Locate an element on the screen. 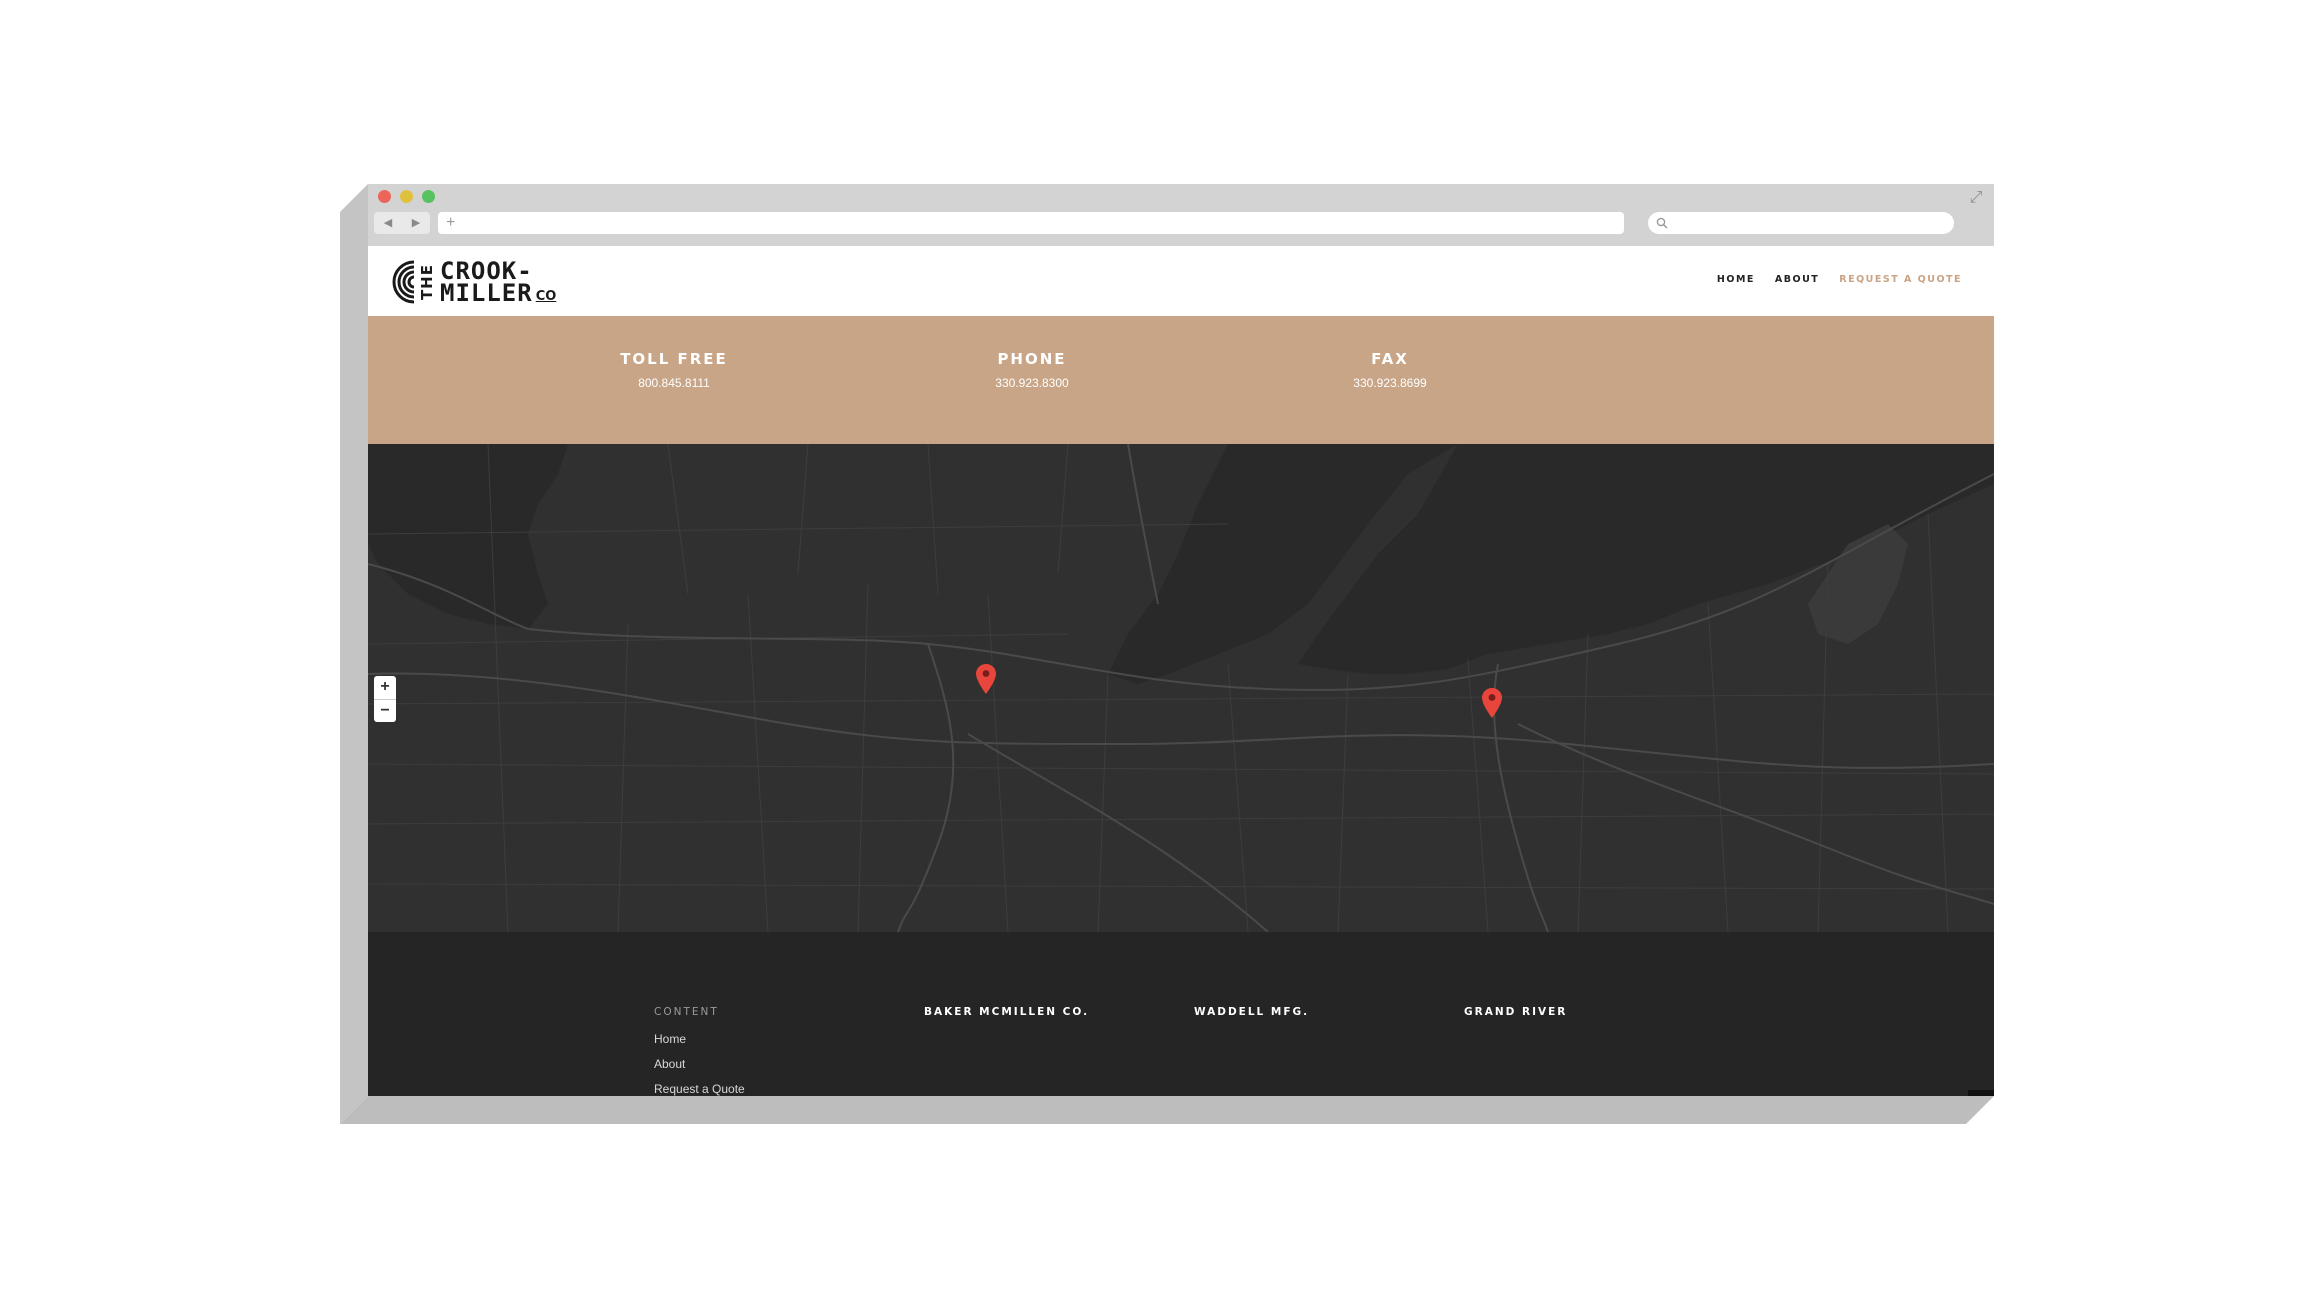 The image size is (2318, 1304). maximize-window-button is located at coordinates (428, 196).